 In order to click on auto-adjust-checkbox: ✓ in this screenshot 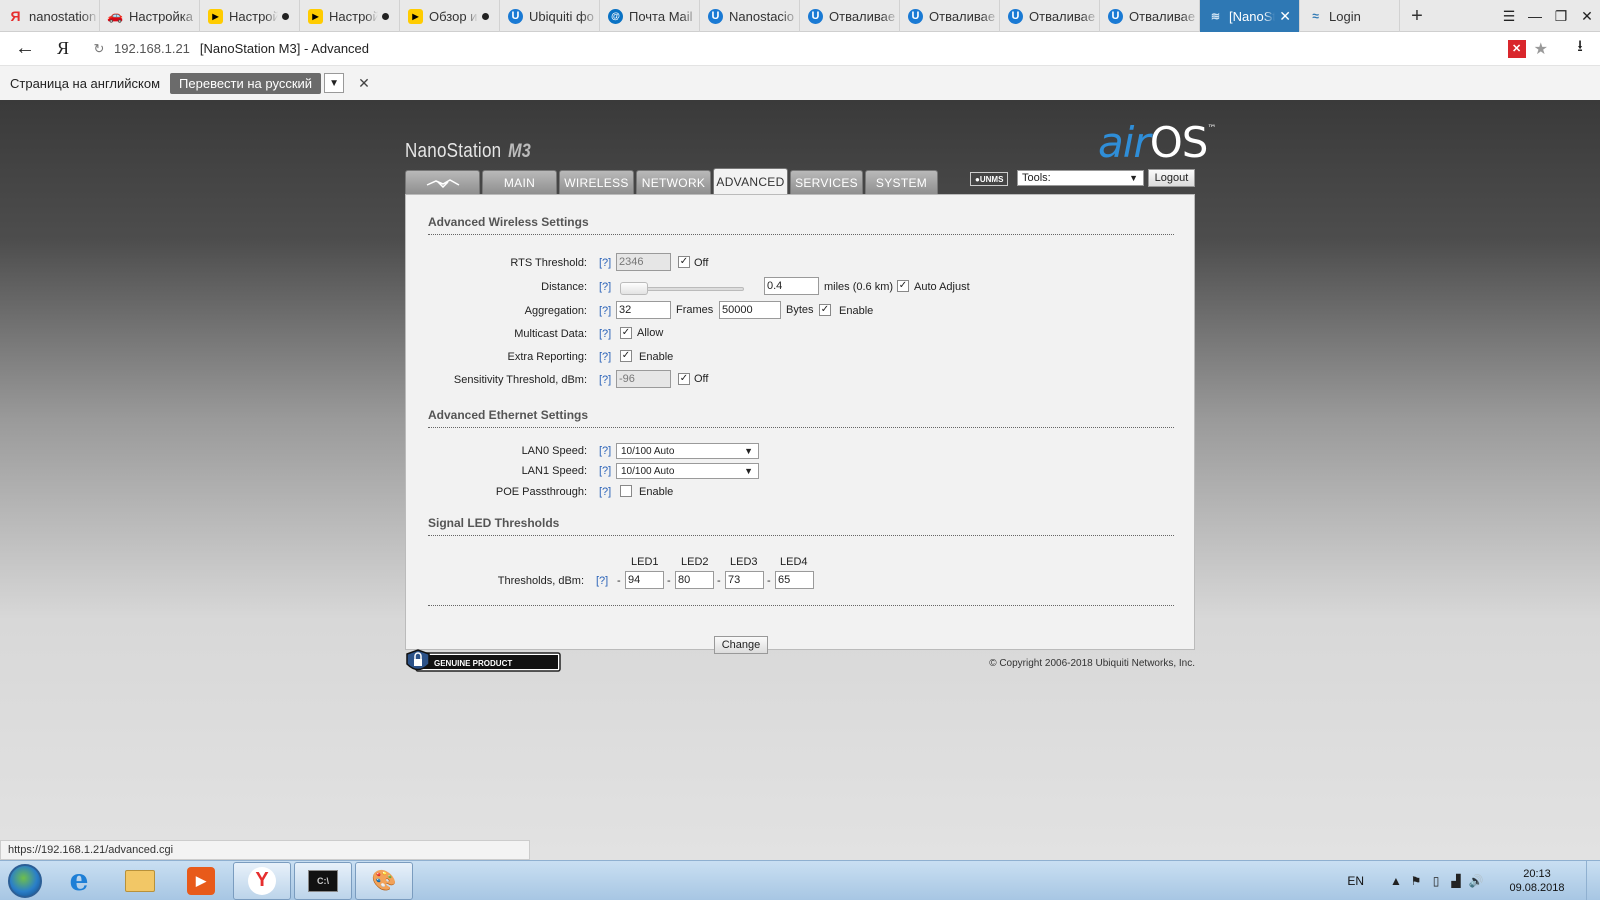, I will do `click(903, 286)`.